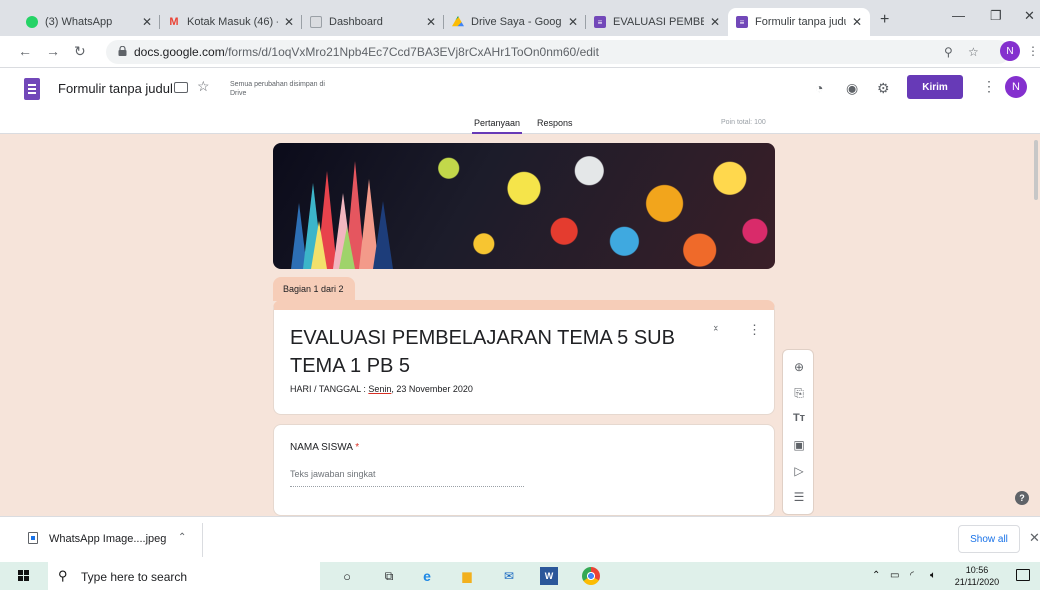  What do you see at coordinates (799, 418) in the screenshot?
I see `add-title-icon: Tт` at bounding box center [799, 418].